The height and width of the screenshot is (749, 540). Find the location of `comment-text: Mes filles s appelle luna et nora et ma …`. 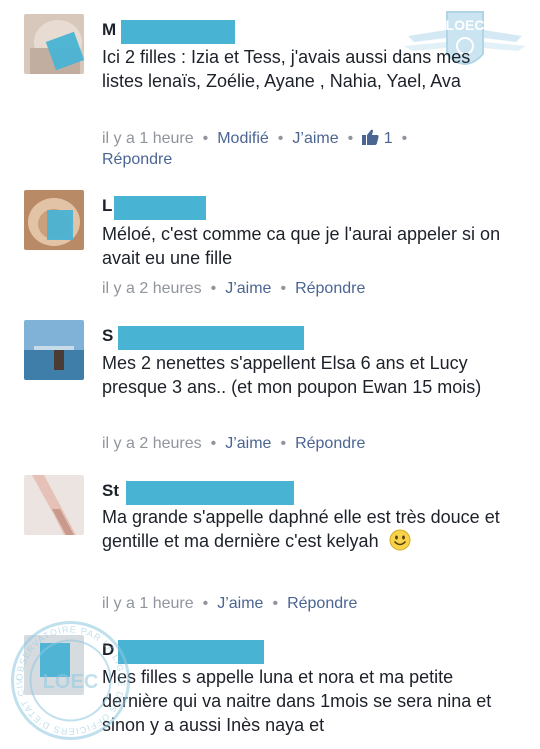

comment-text: Mes filles s appelle luna et nora et ma … is located at coordinates (297, 701).